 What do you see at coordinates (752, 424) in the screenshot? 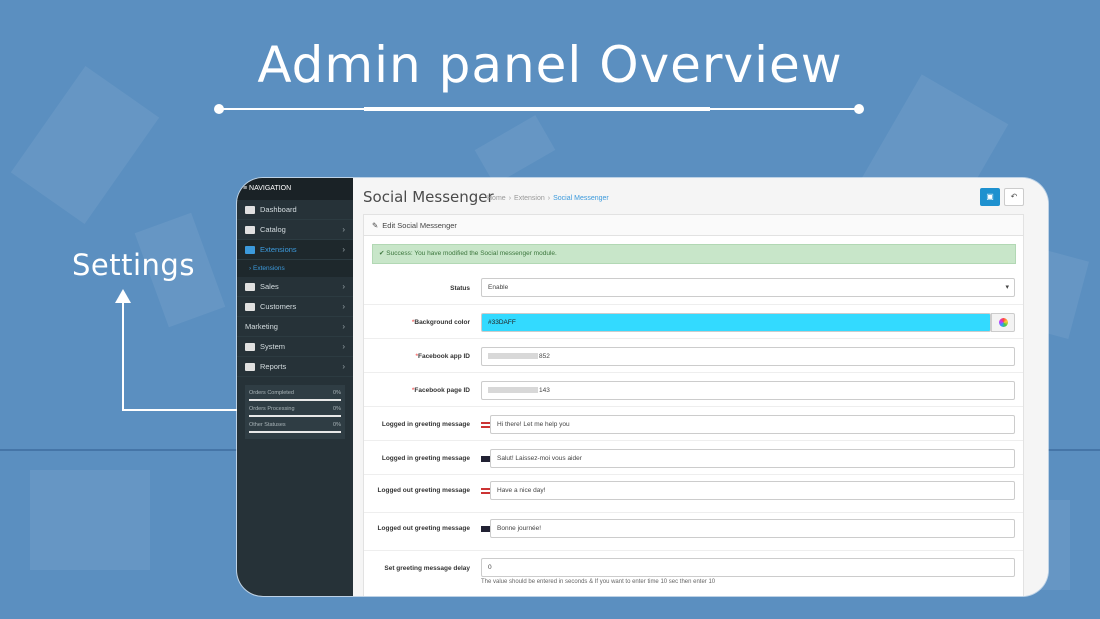
I see `logged-in-greeting-en-input: Hi there! Let me help you` at bounding box center [752, 424].